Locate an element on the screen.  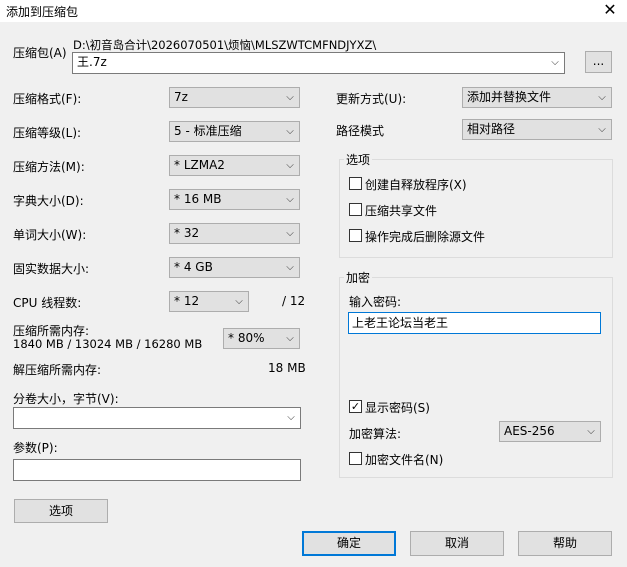
word-select: * 32 ⌵ is located at coordinates (234, 233).